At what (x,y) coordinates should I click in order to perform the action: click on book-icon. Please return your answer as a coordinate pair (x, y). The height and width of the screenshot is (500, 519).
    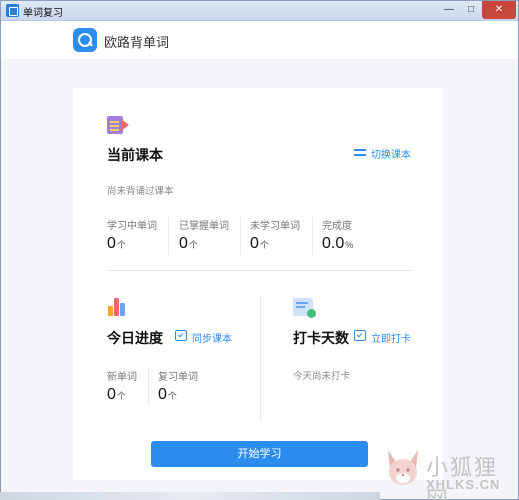
    Looking at the image, I should click on (118, 125).